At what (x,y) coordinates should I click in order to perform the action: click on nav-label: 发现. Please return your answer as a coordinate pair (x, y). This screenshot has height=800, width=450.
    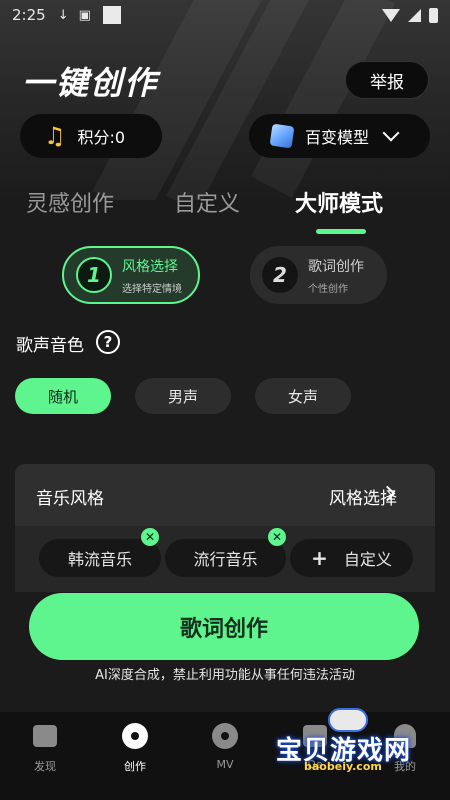
    Looking at the image, I should click on (45, 766).